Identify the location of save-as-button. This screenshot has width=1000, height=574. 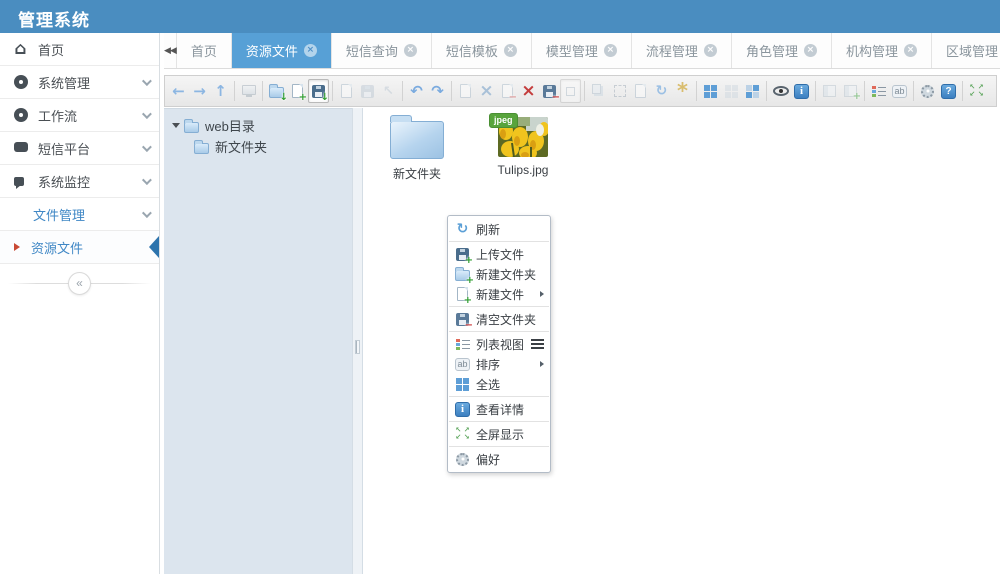
(367, 91).